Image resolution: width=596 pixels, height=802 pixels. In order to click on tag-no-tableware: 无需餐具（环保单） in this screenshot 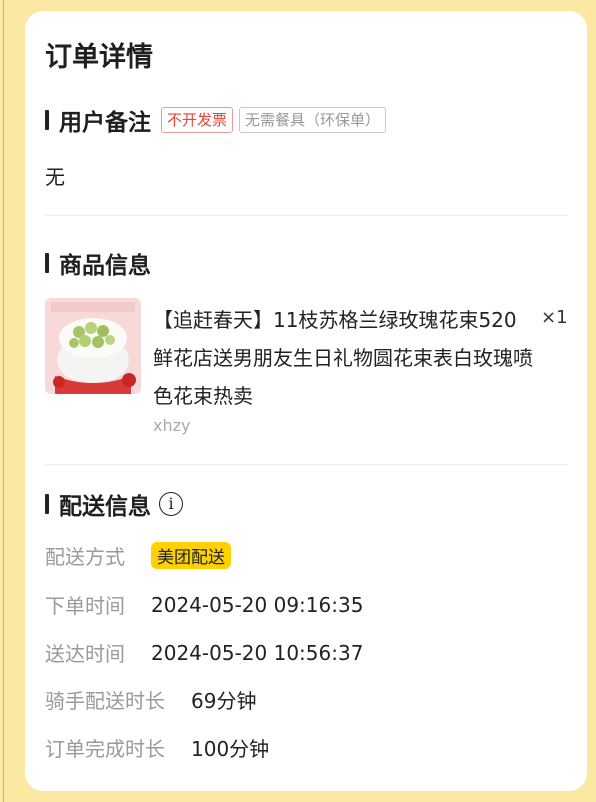, I will do `click(313, 120)`.